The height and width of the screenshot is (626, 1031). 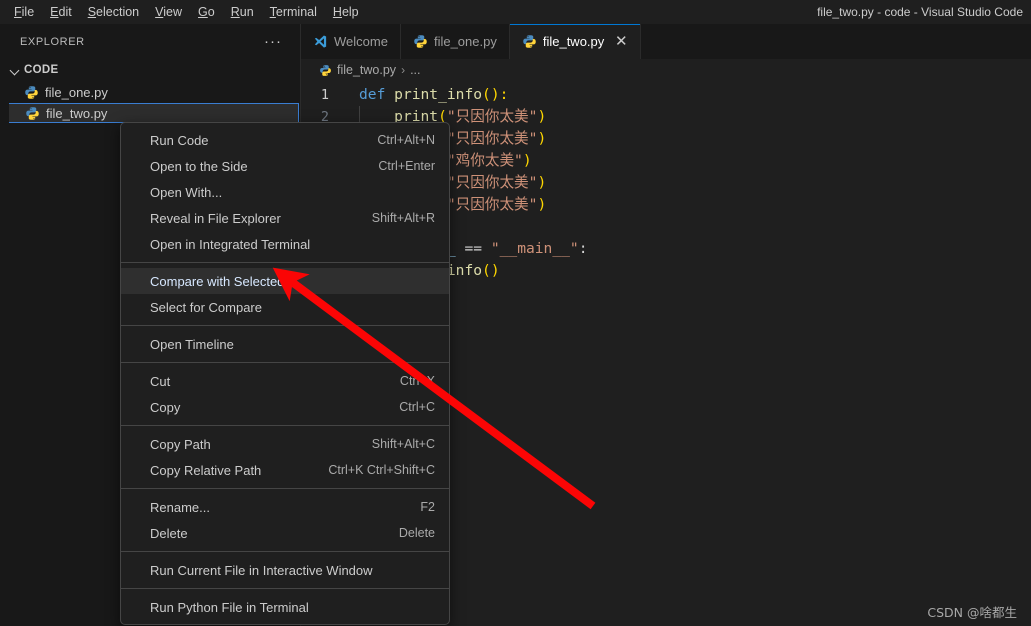 What do you see at coordinates (416, 533) in the screenshot?
I see `context-item-shortcut: Delete` at bounding box center [416, 533].